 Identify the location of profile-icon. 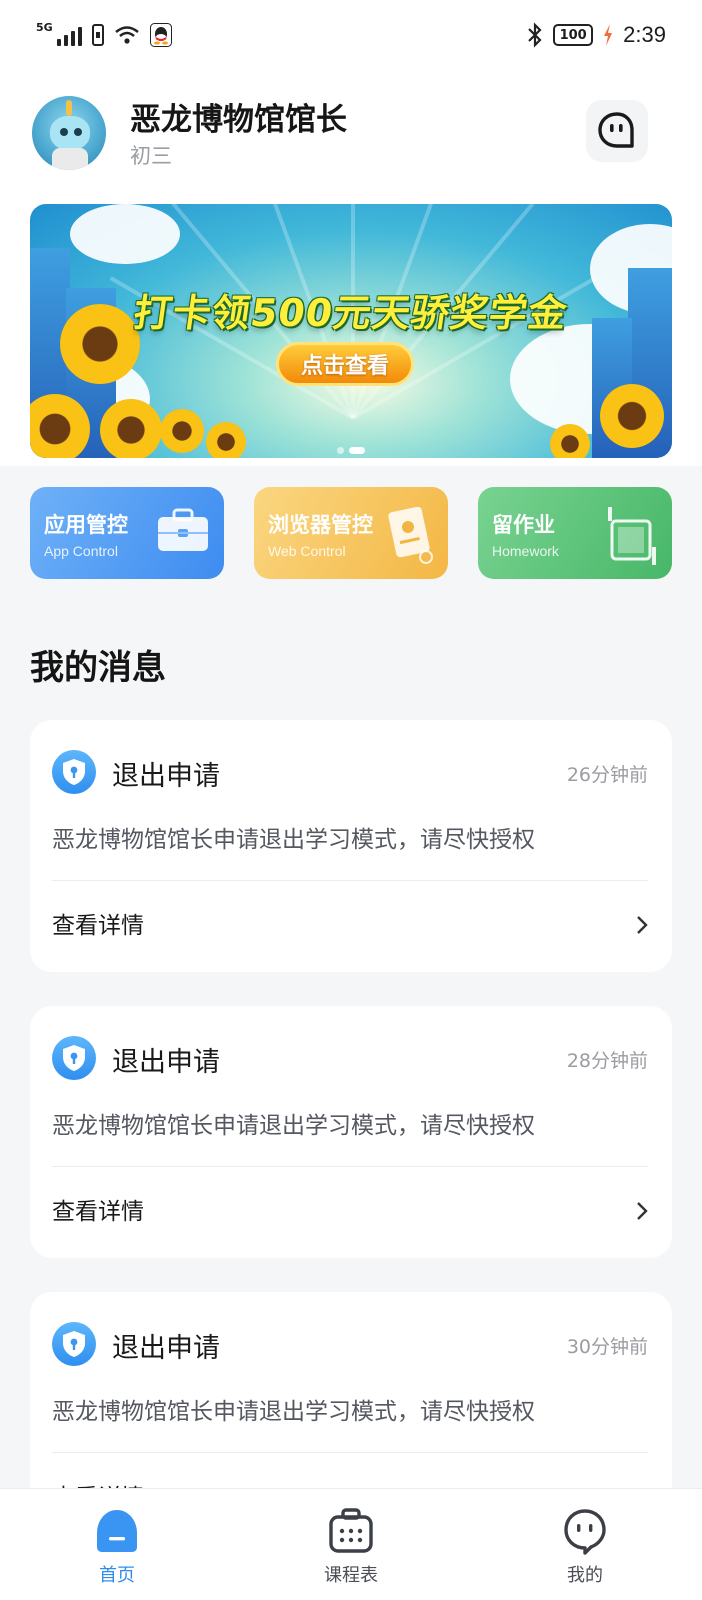
(585, 1532).